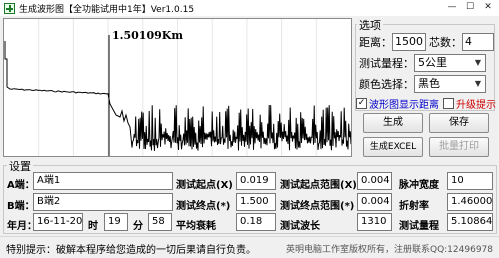 This screenshot has width=499, height=258. I want to click on test-range-input: 5.10864, so click(470, 222).